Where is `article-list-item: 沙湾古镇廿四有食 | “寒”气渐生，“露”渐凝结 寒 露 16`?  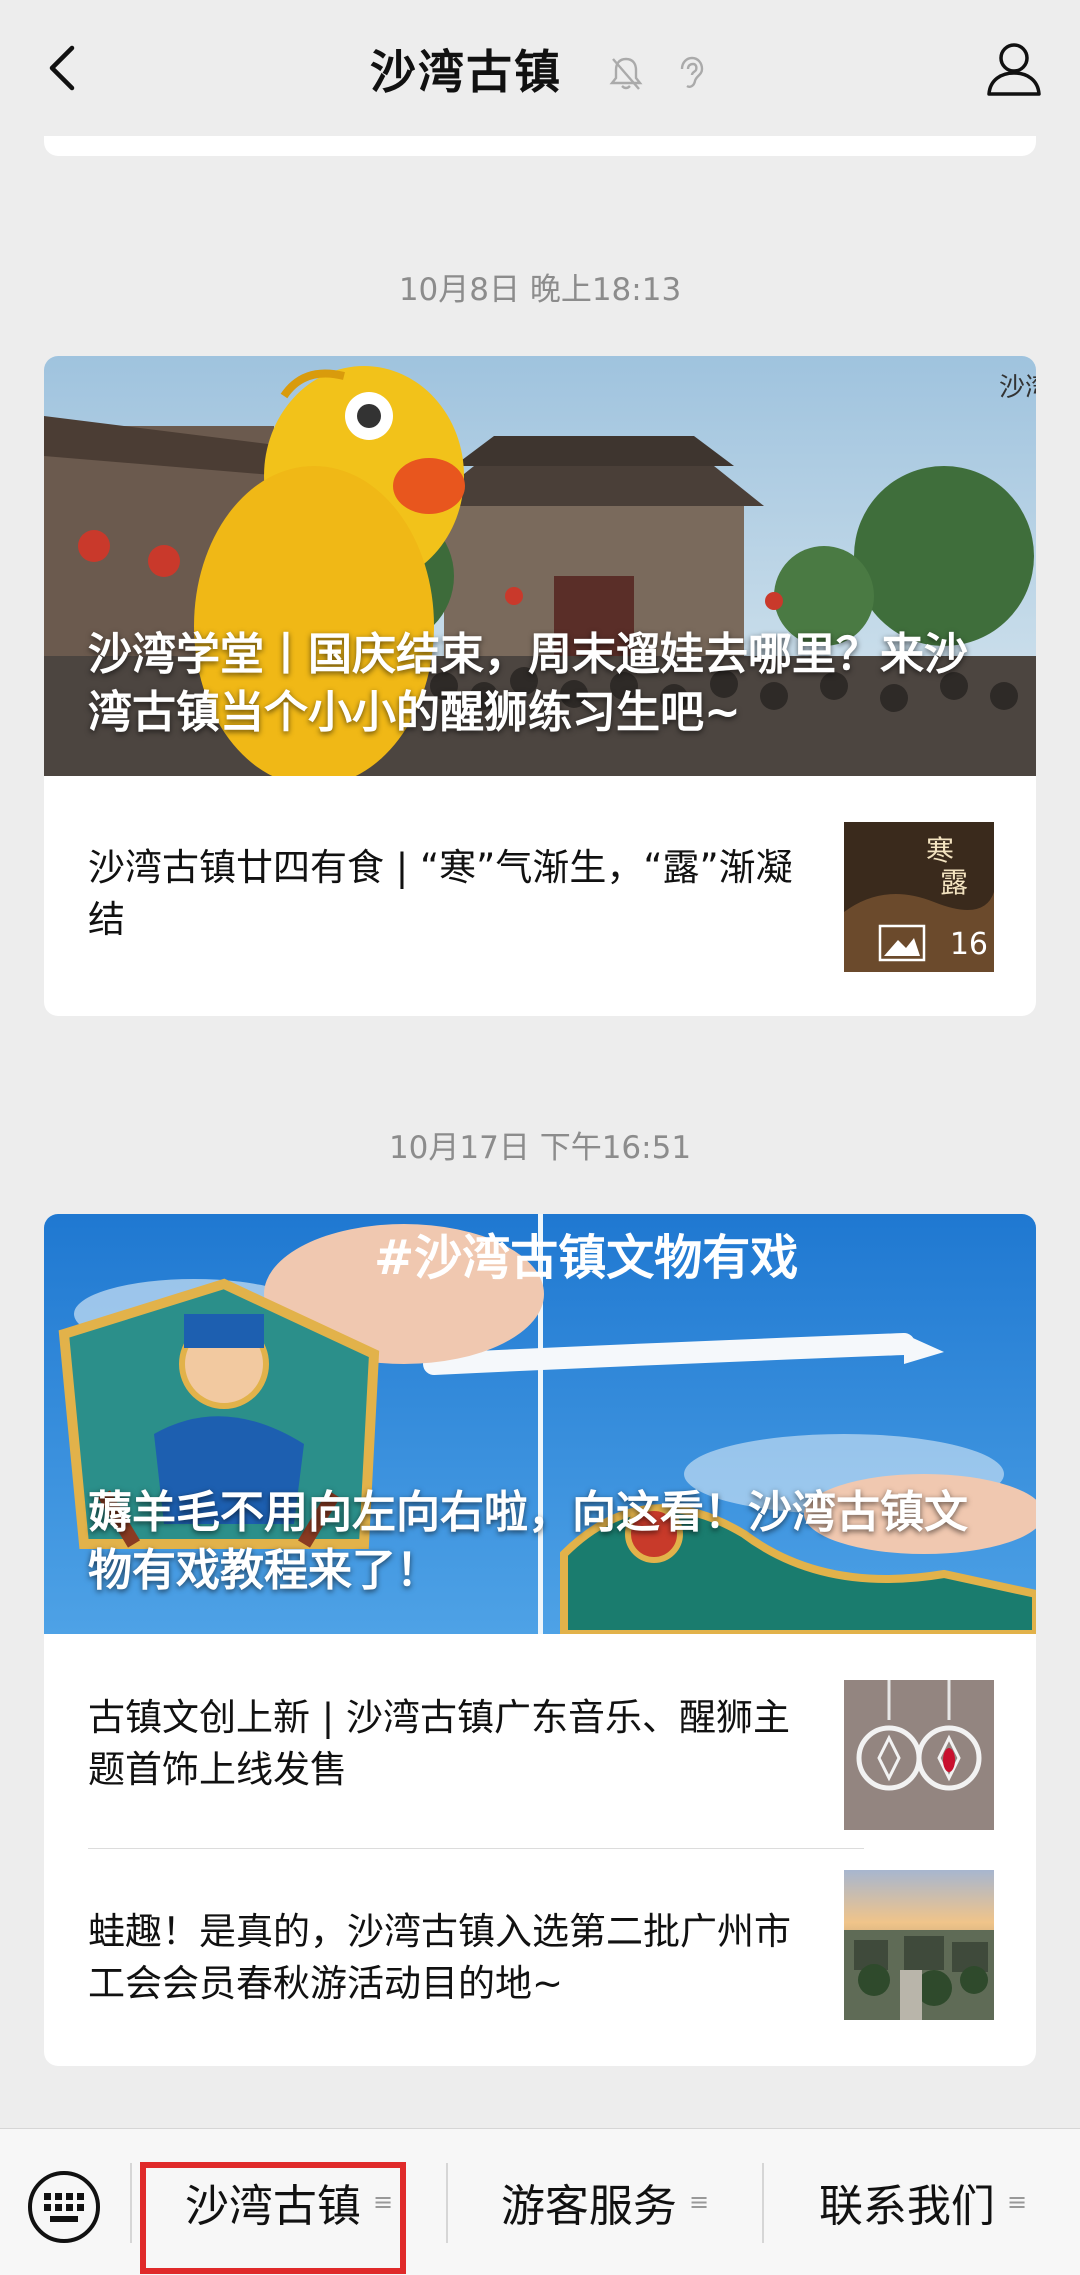
article-list-item: 沙湾古镇廿四有食 | “寒”气渐生，“露”渐凝结 寒 露 16 is located at coordinates (540, 896).